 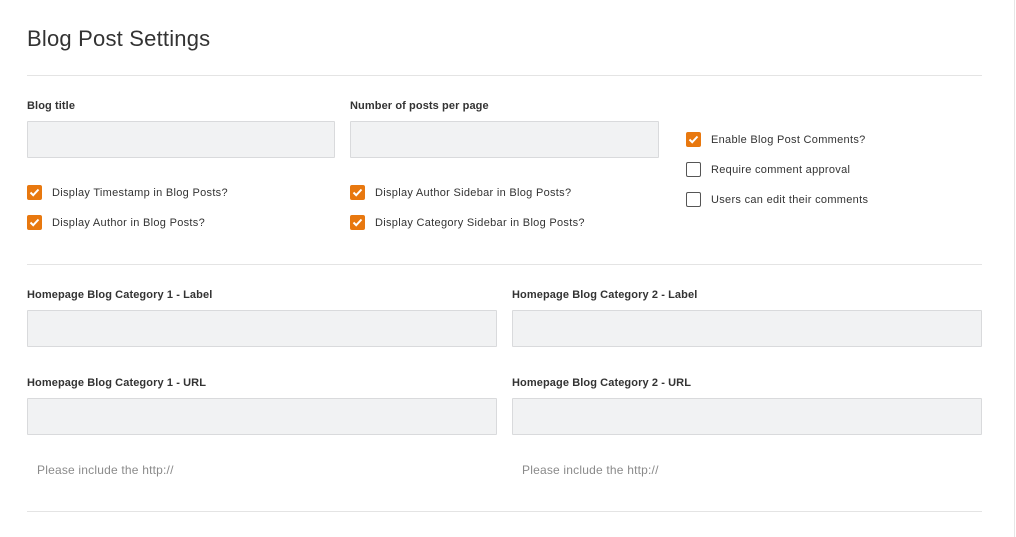 I want to click on posts-per-page-input, so click(x=504, y=139).